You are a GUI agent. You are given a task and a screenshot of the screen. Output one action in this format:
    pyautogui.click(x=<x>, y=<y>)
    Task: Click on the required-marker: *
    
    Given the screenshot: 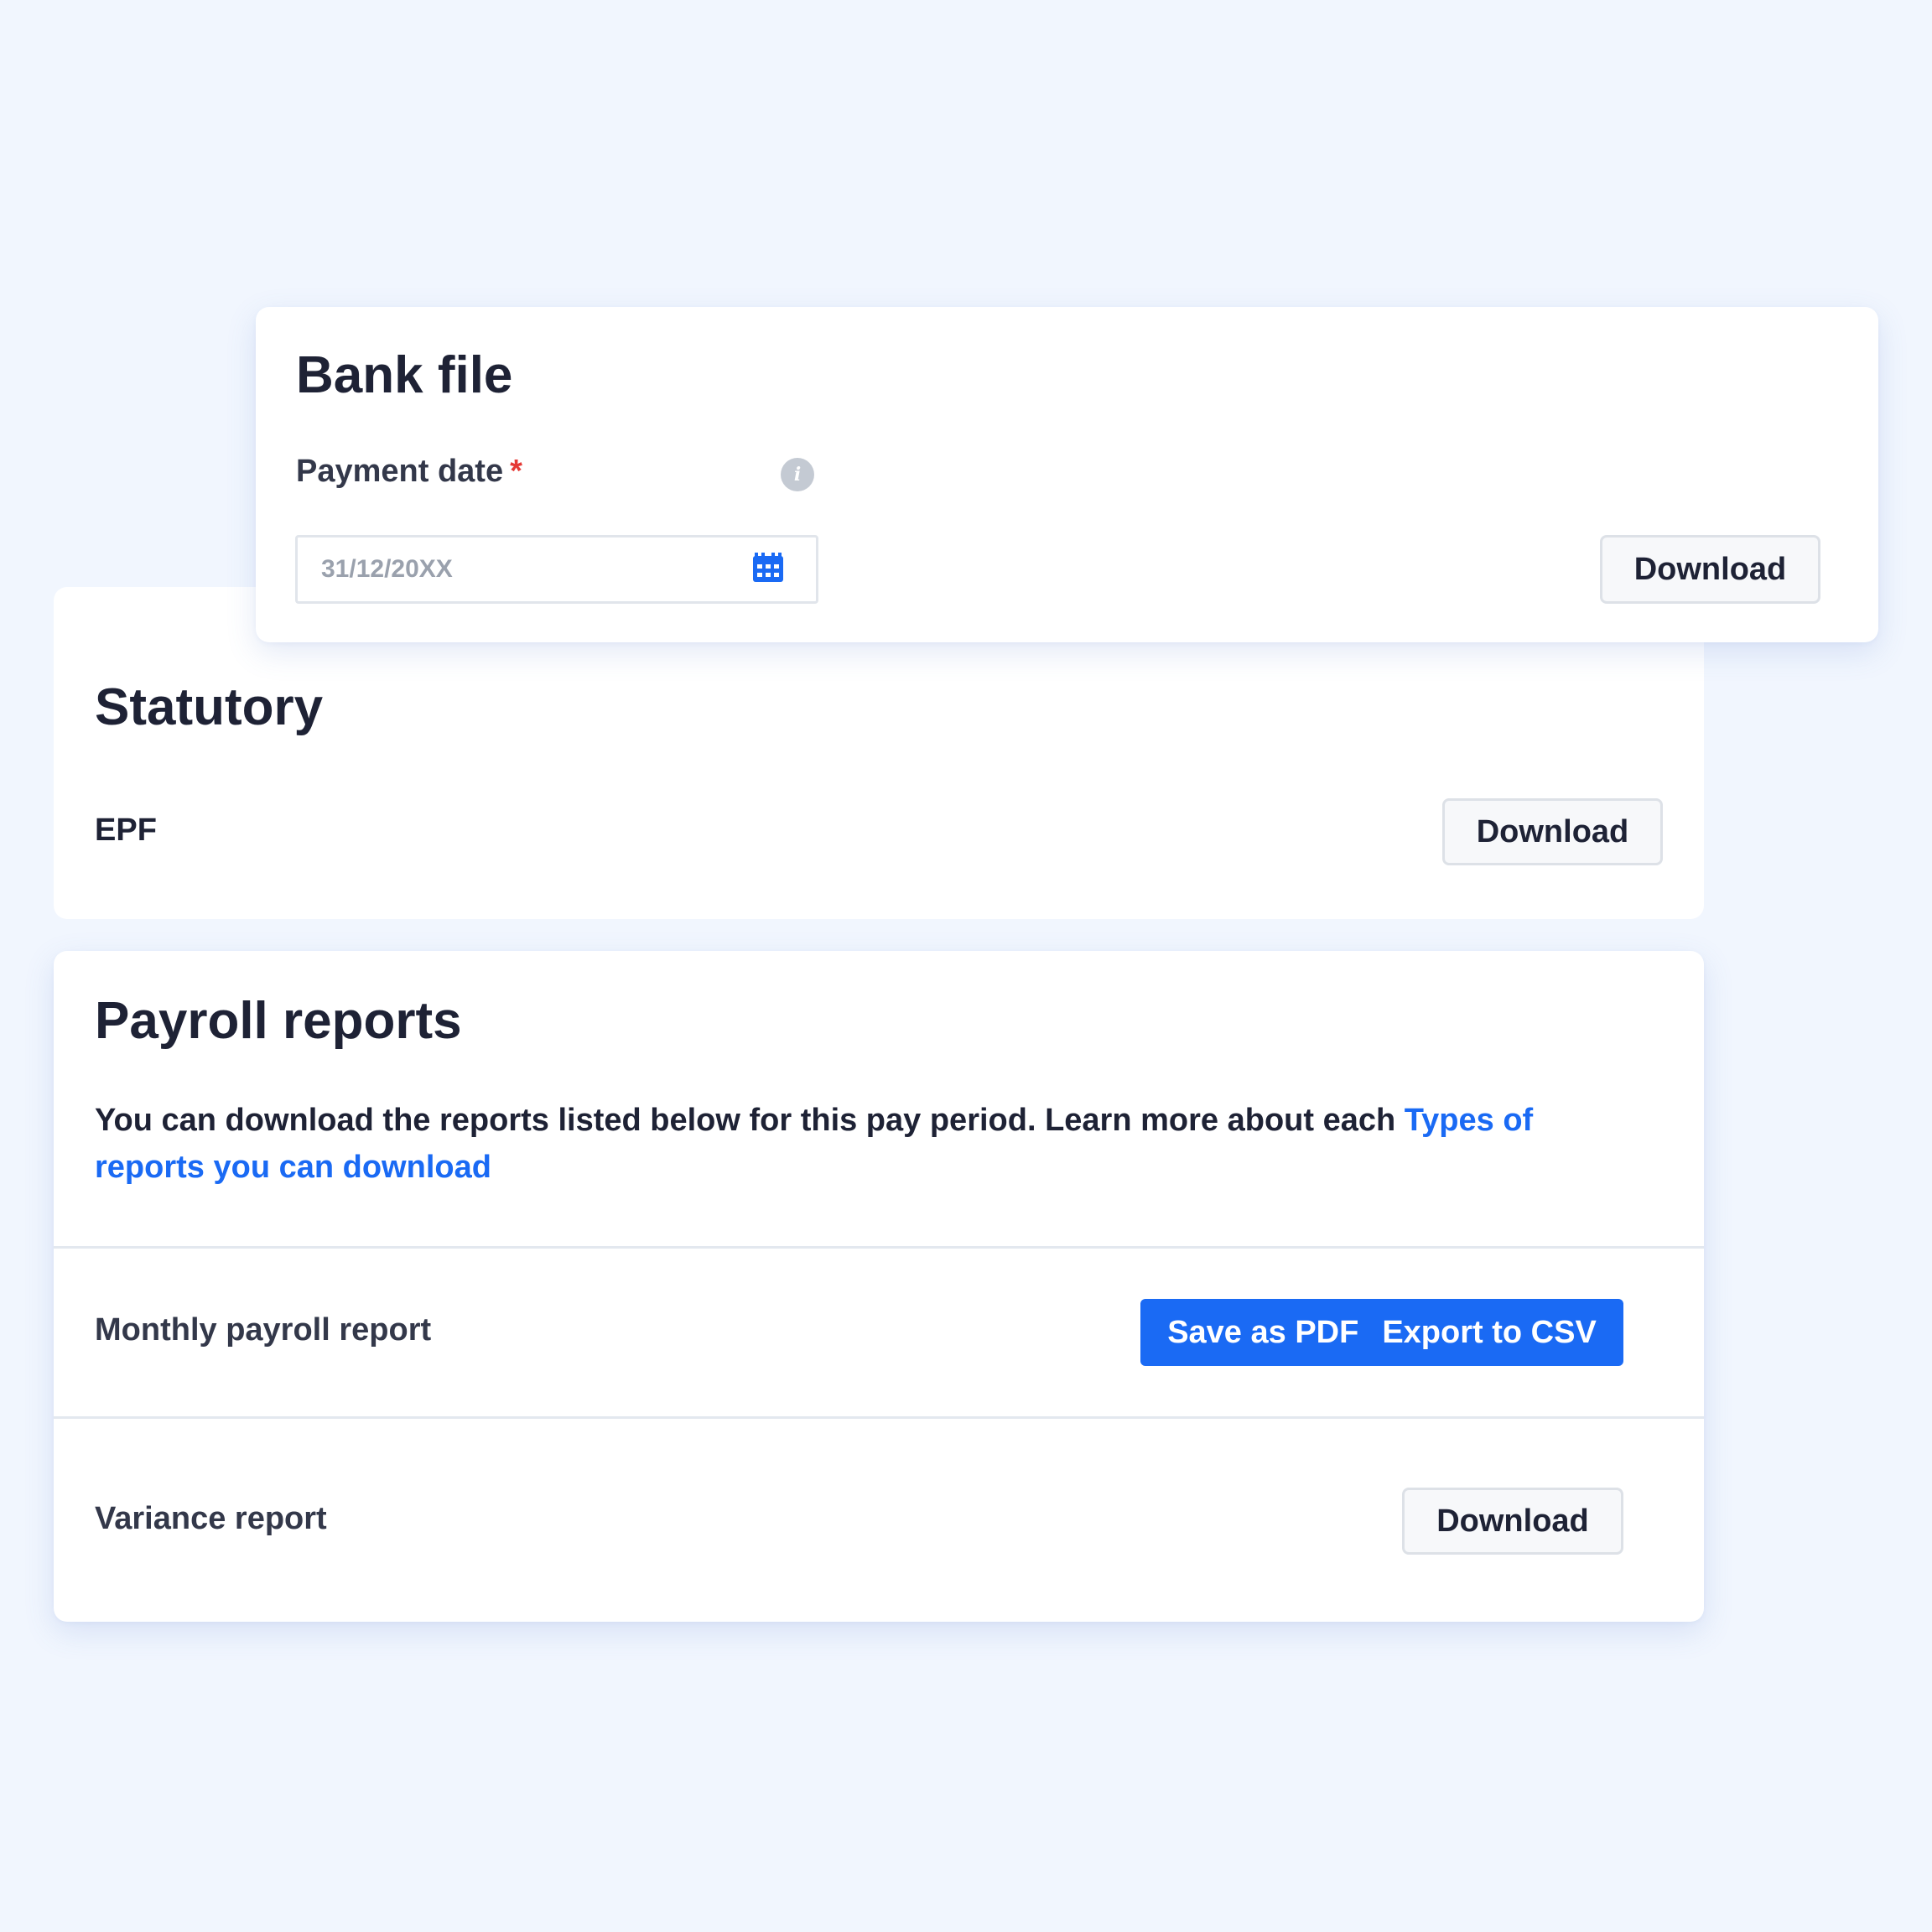 What is the action you would take?
    pyautogui.click(x=516, y=471)
    